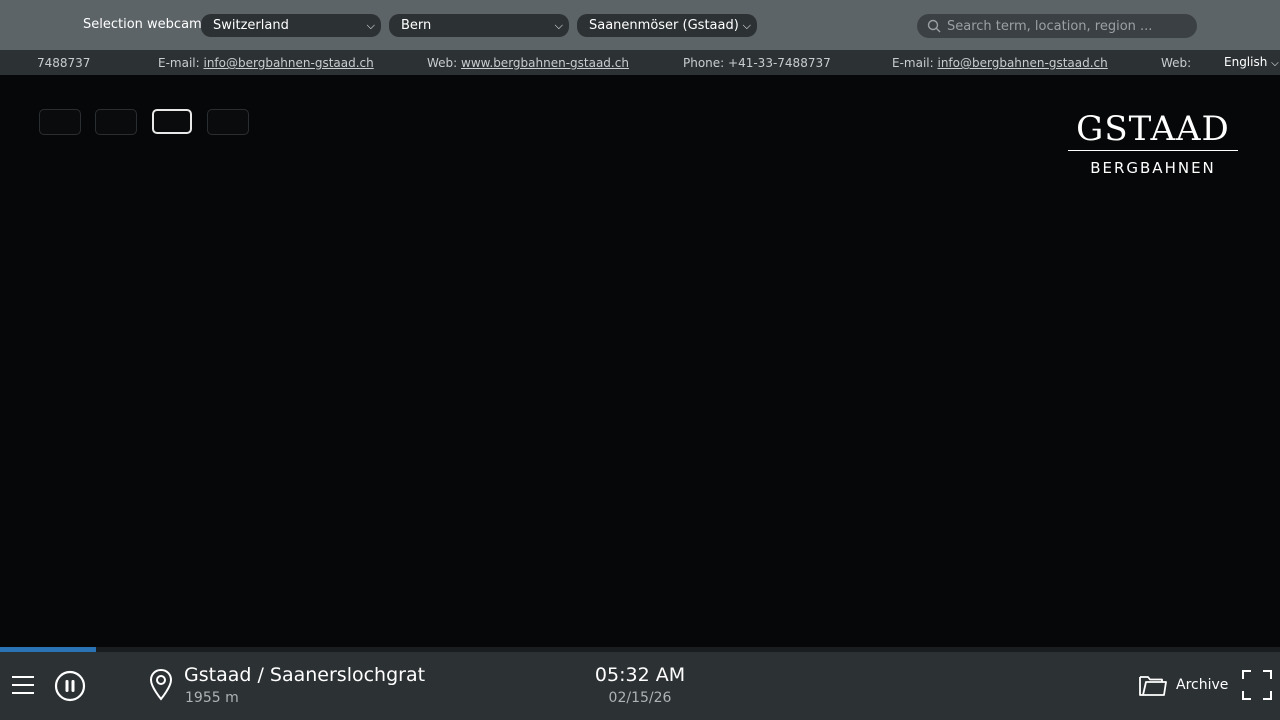 This screenshot has width=1280, height=720. I want to click on location-name: Gstaad / Saanerslochgrat, so click(305, 675).